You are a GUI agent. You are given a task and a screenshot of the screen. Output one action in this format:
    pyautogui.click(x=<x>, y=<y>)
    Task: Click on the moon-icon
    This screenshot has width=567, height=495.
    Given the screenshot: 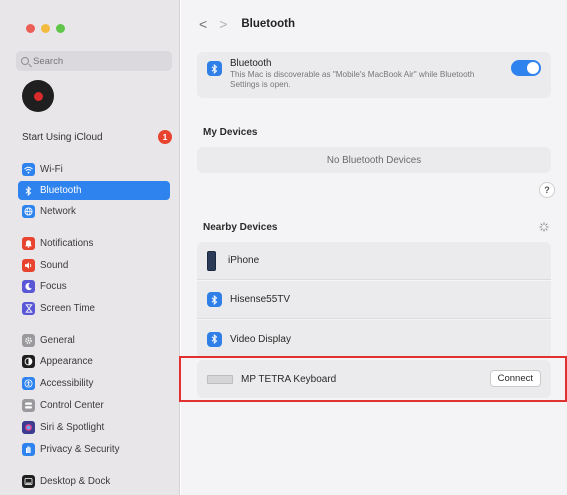 What is the action you would take?
    pyautogui.click(x=28, y=286)
    